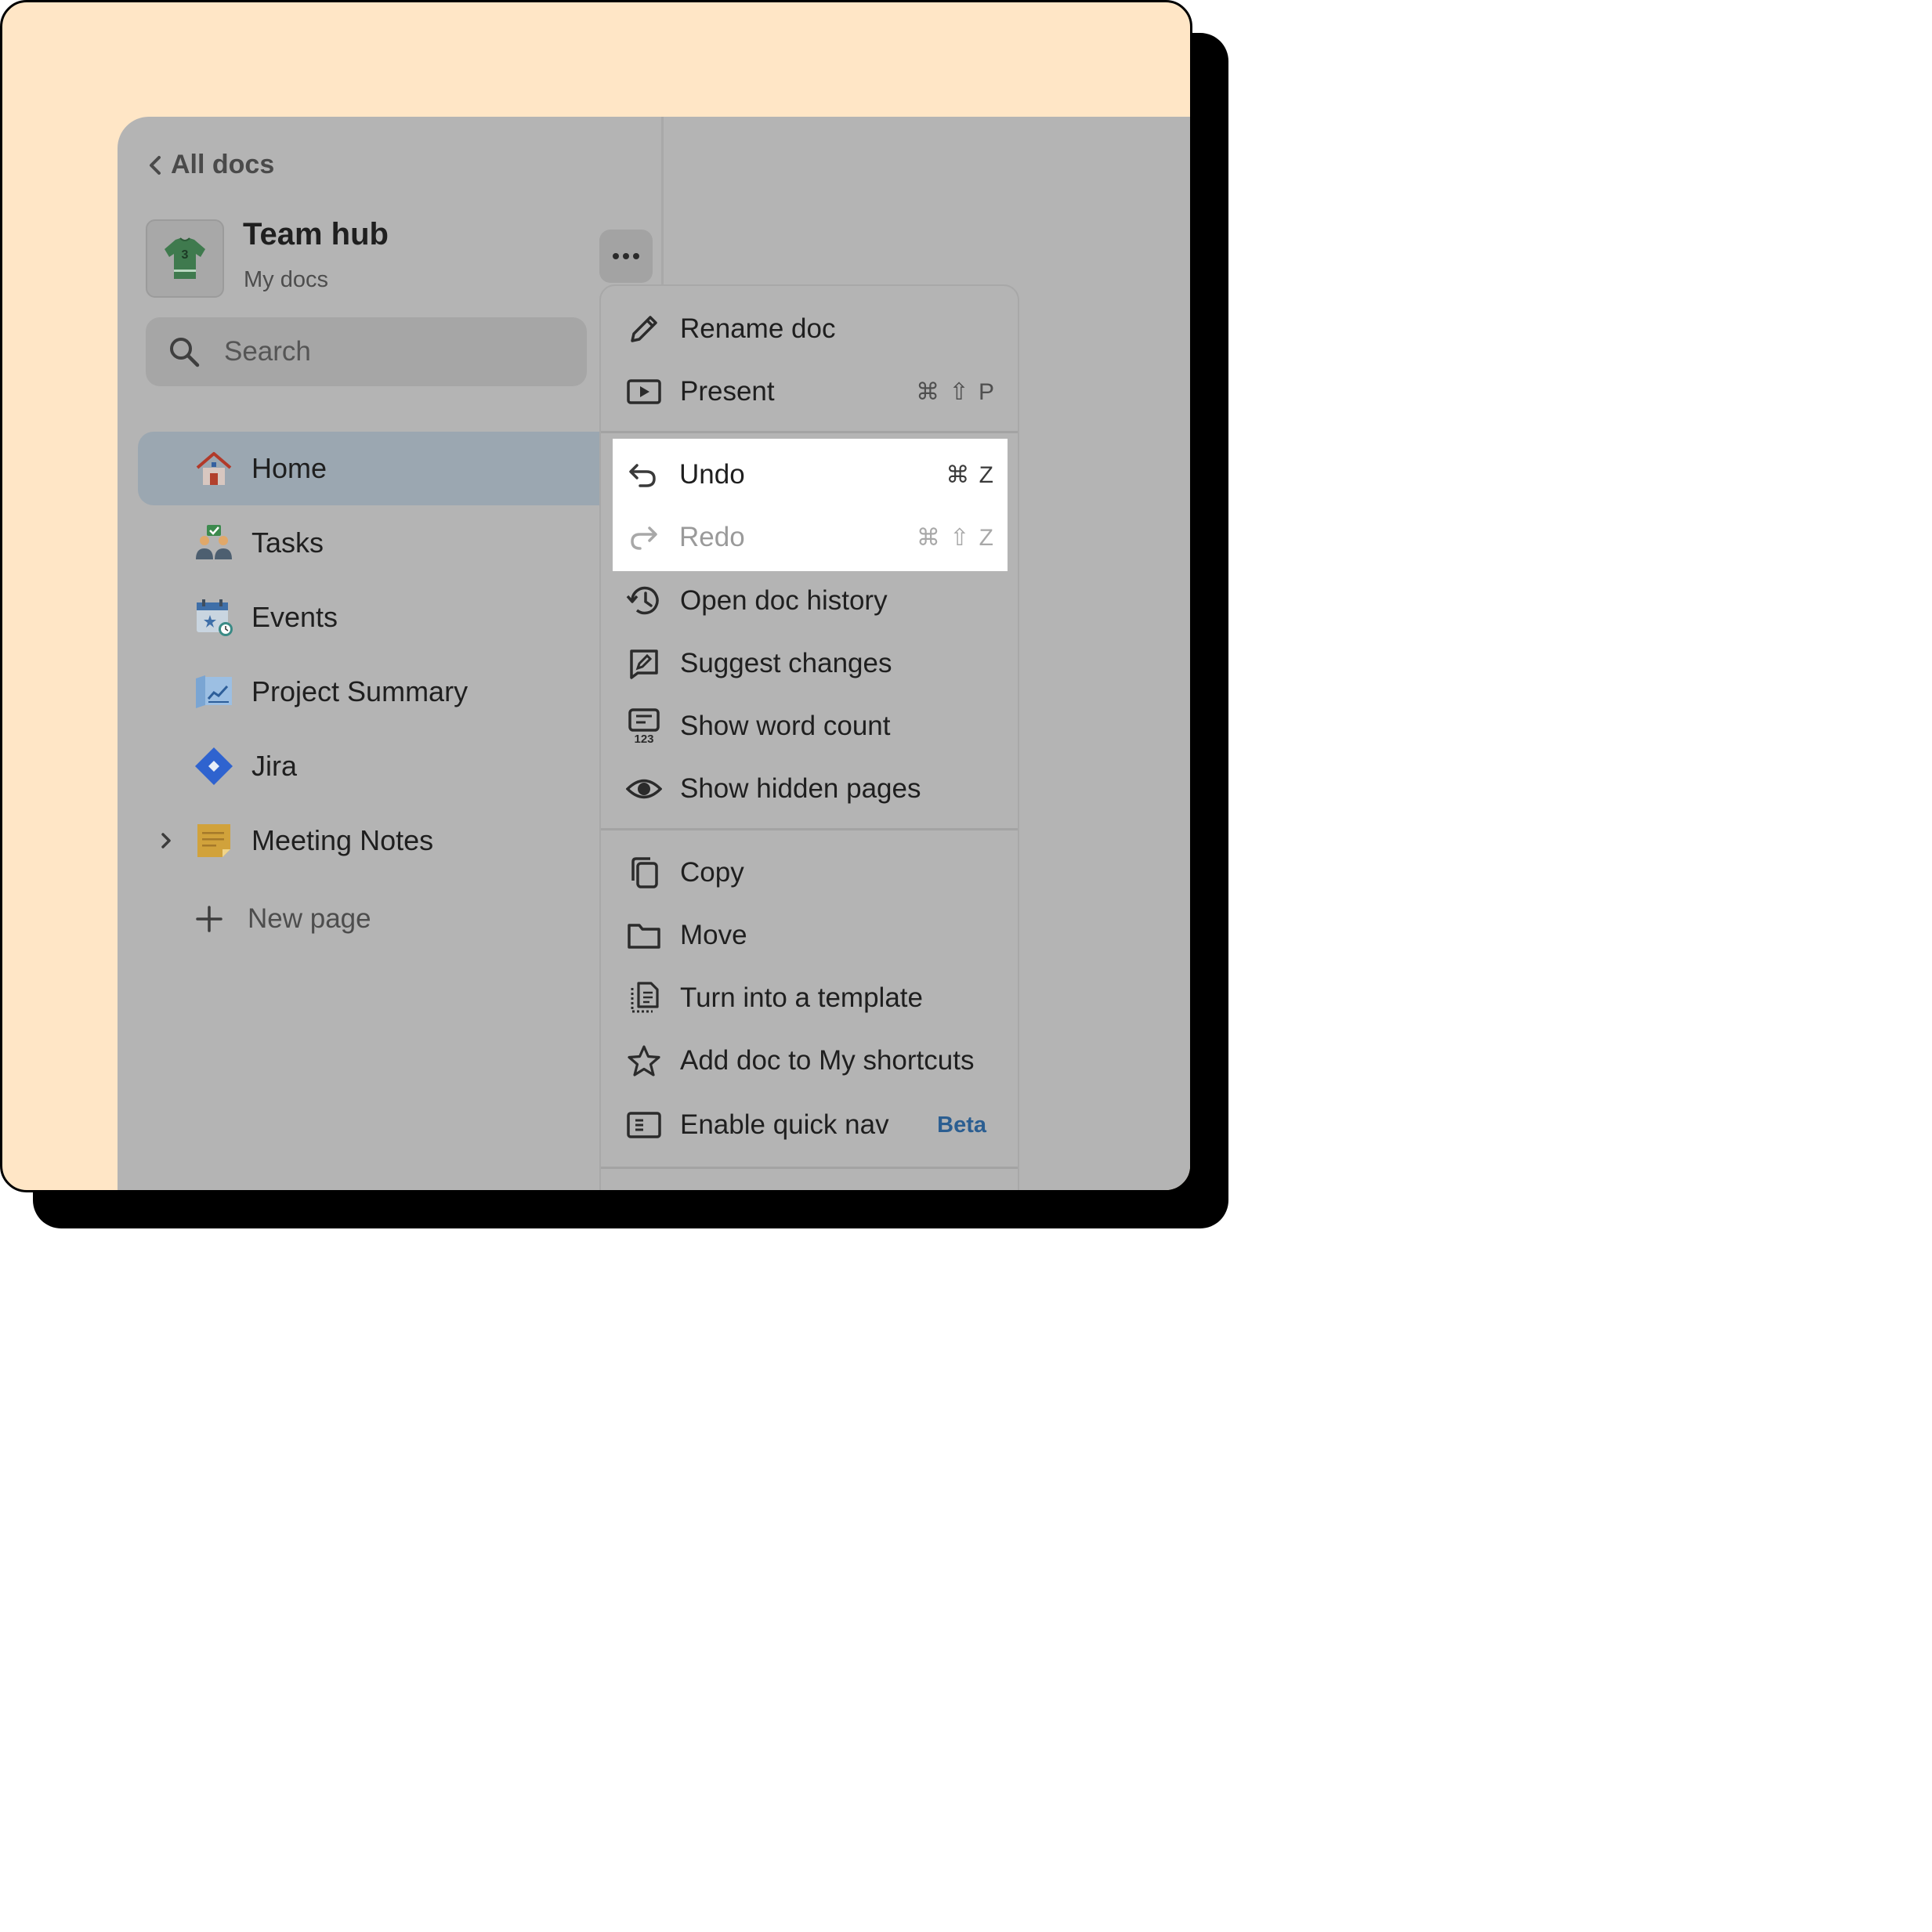 This screenshot has width=1932, height=1932. What do you see at coordinates (644, 329) in the screenshot?
I see `pencil-icon` at bounding box center [644, 329].